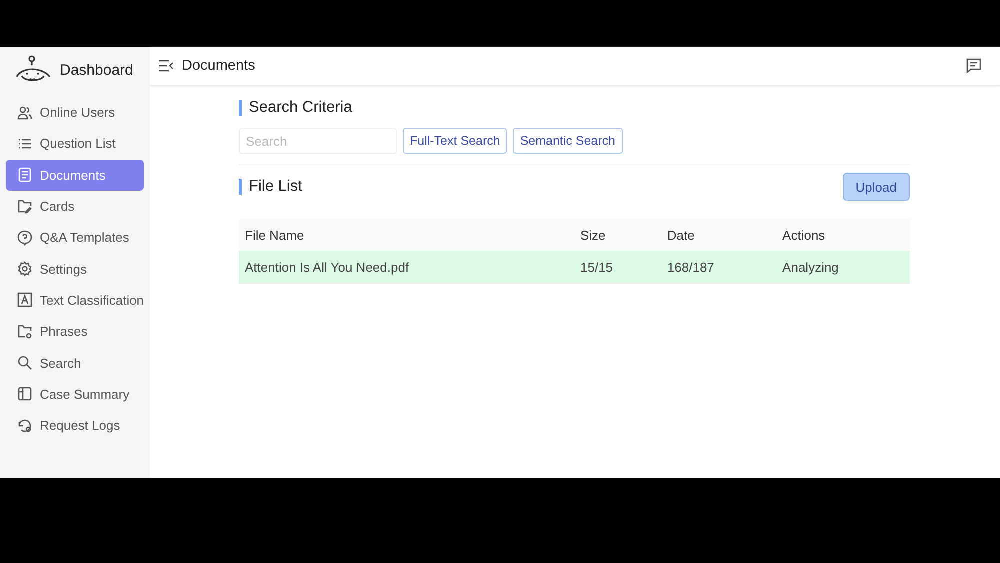  Describe the element at coordinates (25, 332) in the screenshot. I see `folder-settings-icon` at that location.